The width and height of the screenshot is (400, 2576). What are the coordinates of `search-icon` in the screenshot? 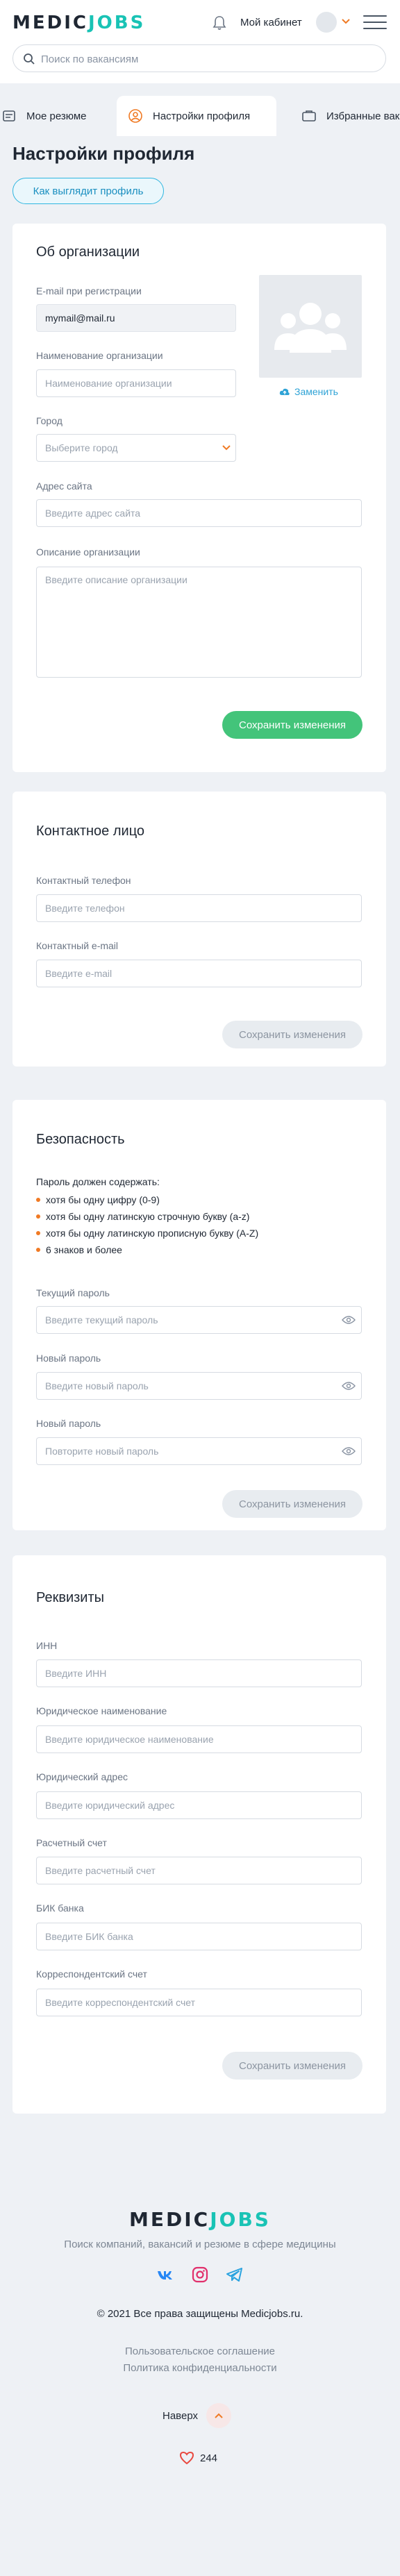 It's located at (29, 59).